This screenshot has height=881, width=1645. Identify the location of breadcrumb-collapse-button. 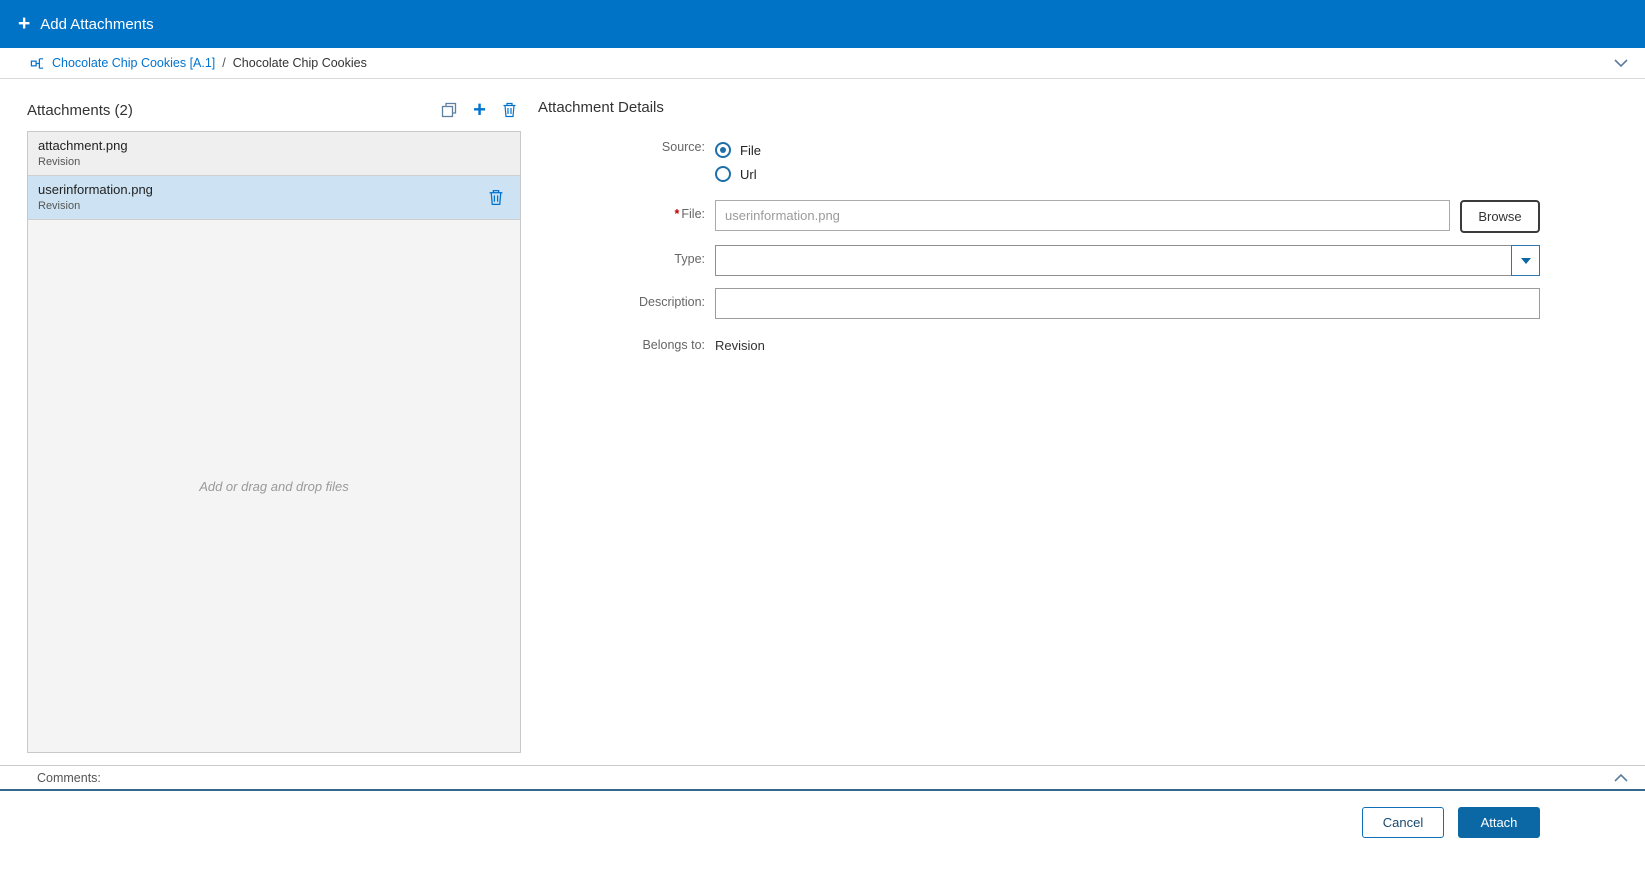
(1621, 63).